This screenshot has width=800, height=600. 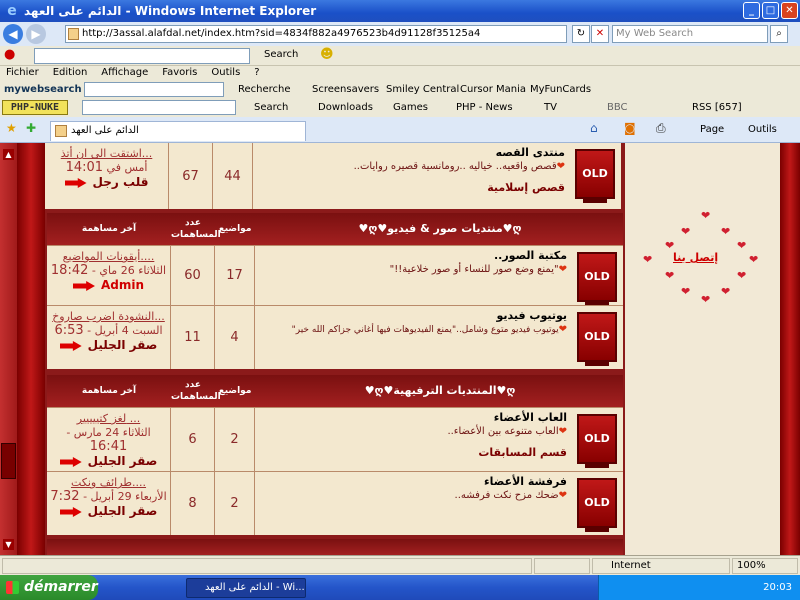 I want to click on myfuncards-link: MyFunCards, so click(x=560, y=89).